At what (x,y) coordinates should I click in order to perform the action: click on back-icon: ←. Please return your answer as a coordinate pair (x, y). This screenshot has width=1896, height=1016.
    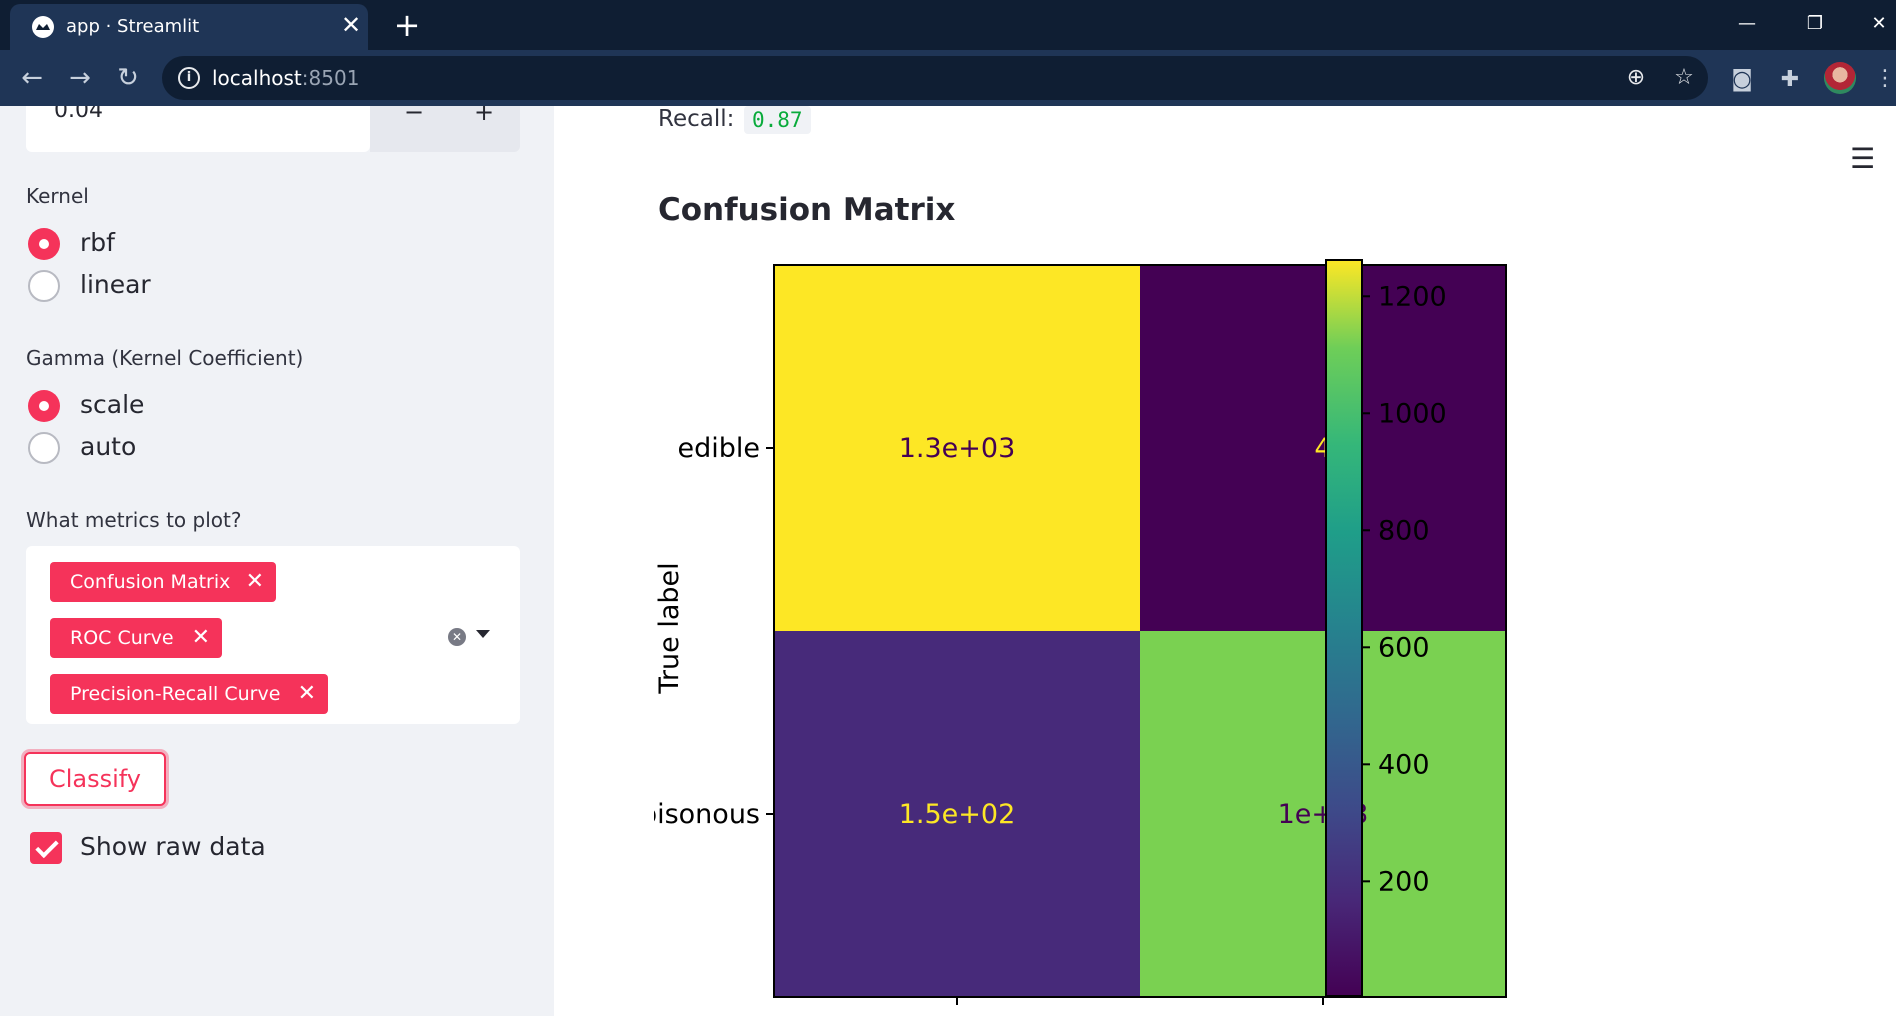
    Looking at the image, I should click on (32, 78).